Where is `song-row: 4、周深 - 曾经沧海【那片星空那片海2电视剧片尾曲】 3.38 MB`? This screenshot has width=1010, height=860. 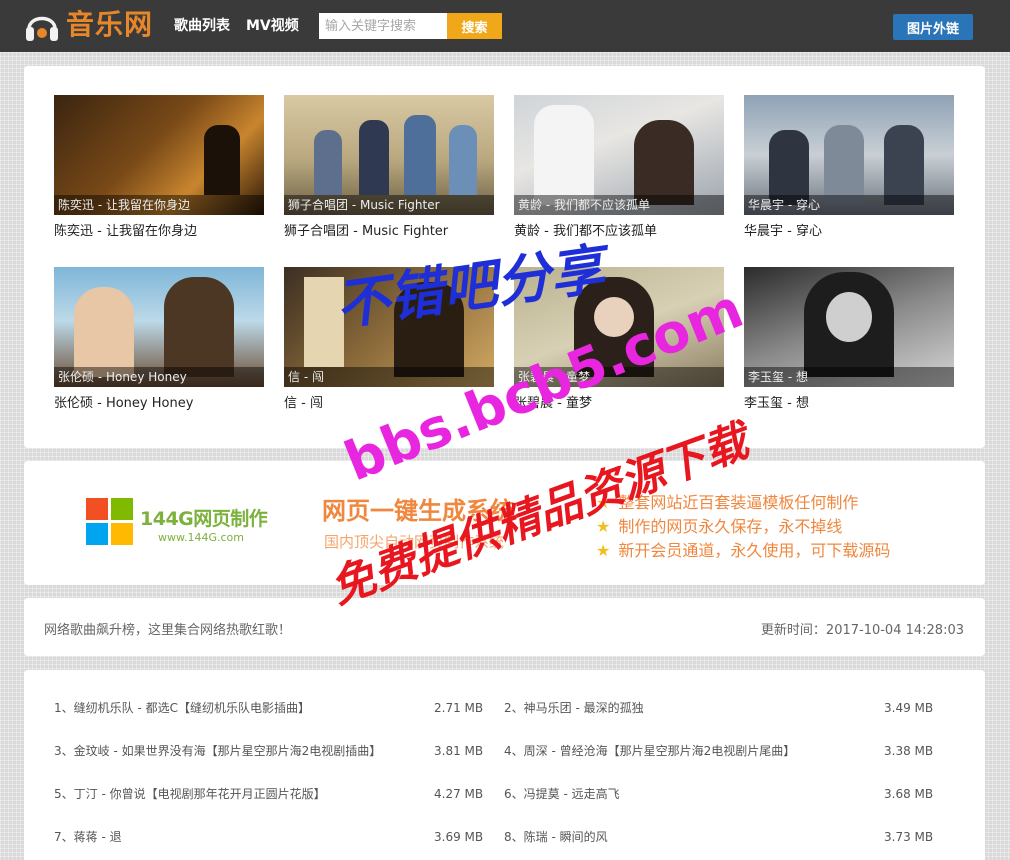 song-row: 4、周深 - 曾经沧海【那片星空那片海2电视剧片尾曲】 3.38 MB is located at coordinates (719, 751).